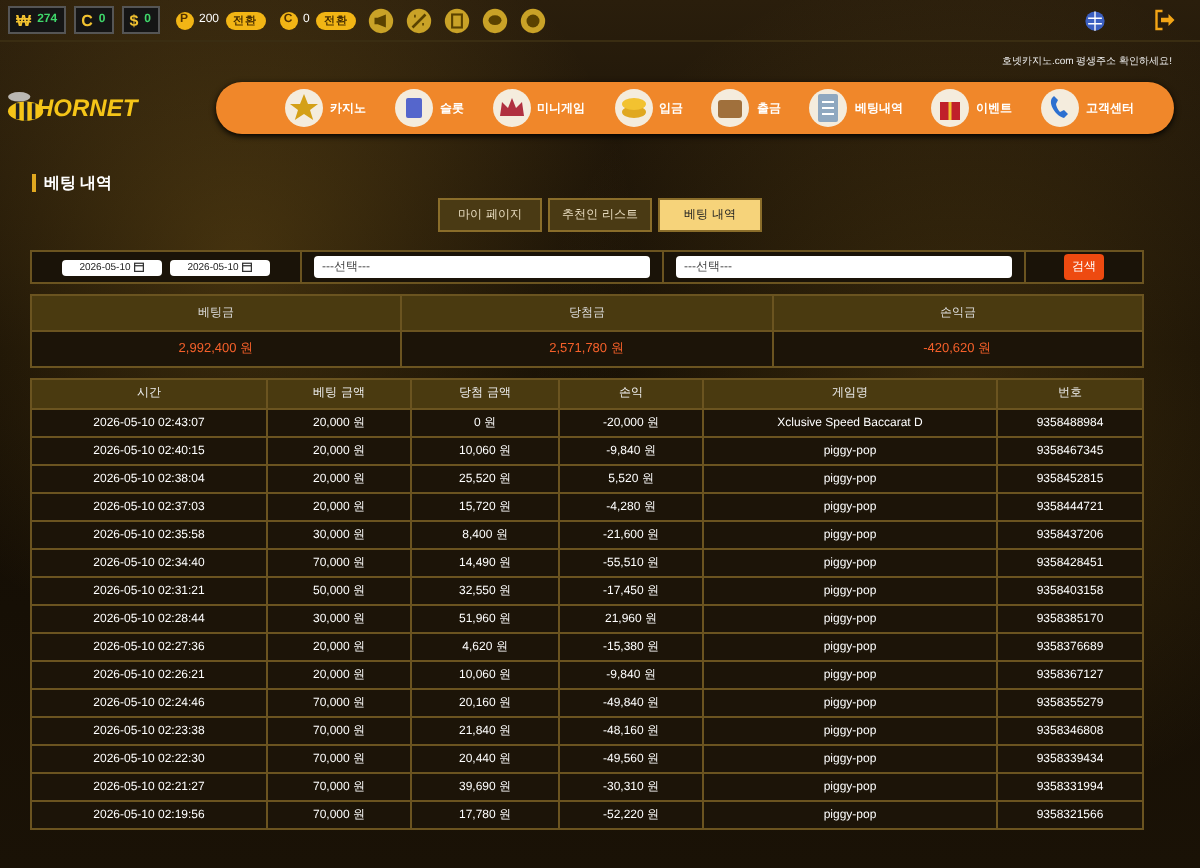 The height and width of the screenshot is (868, 1200). What do you see at coordinates (380, 20) in the screenshot?
I see `megaphone-icon` at bounding box center [380, 20].